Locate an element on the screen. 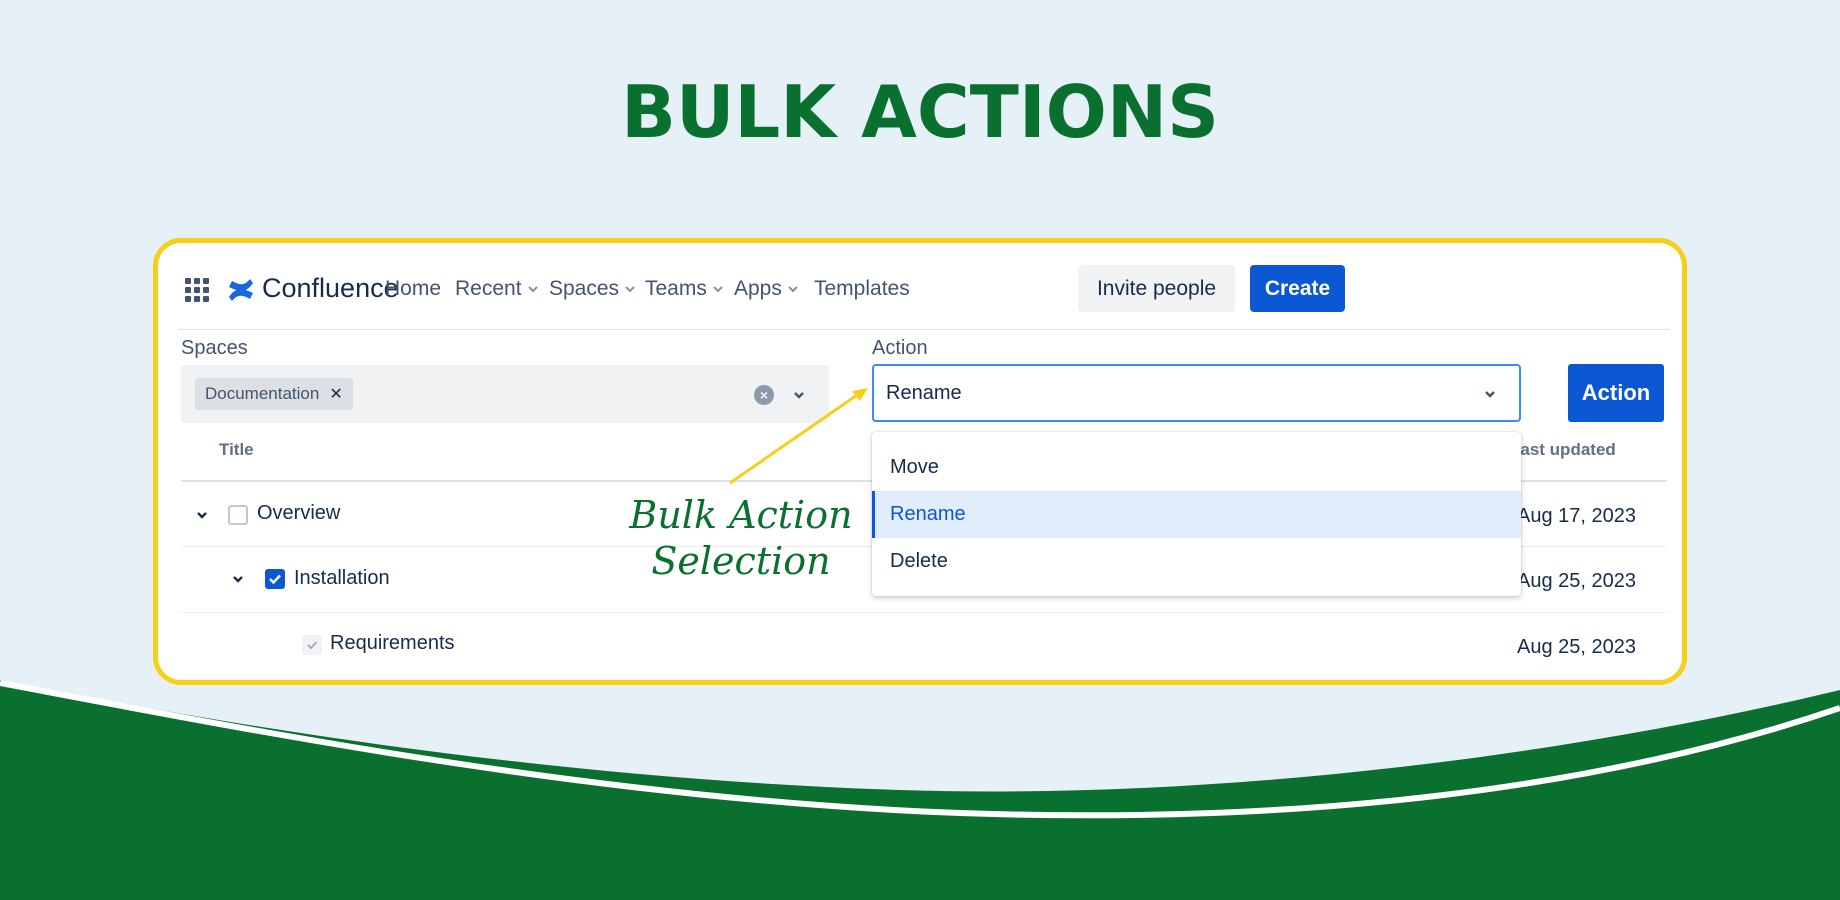  bulk-action-annotation: Bulk Action Selection is located at coordinates (741, 538).